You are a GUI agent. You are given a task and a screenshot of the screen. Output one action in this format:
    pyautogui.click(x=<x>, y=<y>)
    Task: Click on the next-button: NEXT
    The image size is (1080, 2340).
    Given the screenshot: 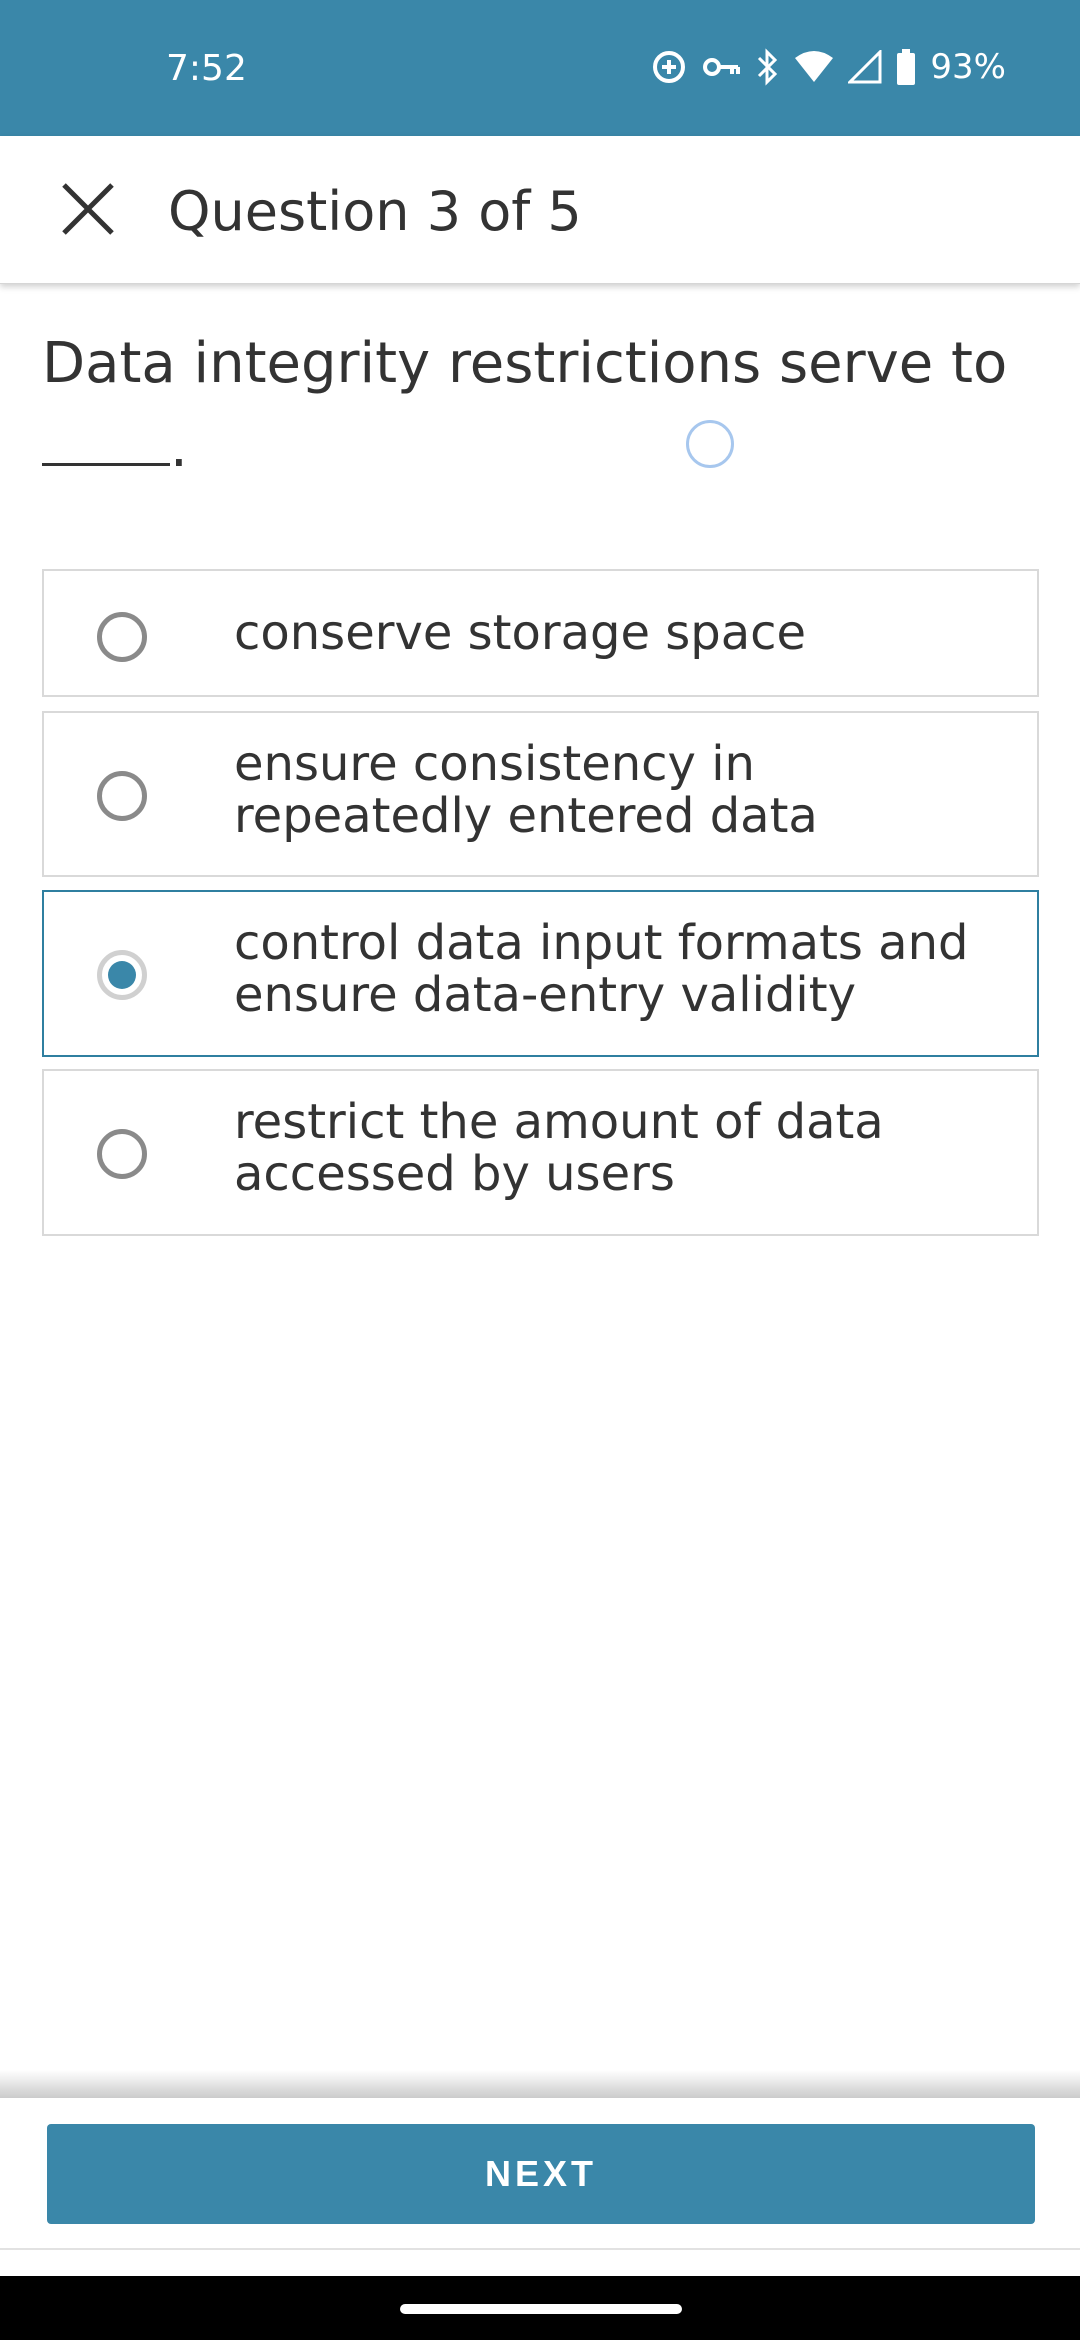 What is the action you would take?
    pyautogui.click(x=541, y=2174)
    